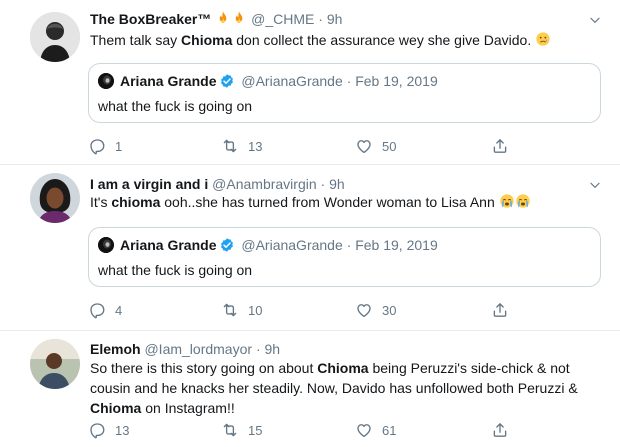  Describe the element at coordinates (389, 310) in the screenshot. I see `like-count: 30` at that location.